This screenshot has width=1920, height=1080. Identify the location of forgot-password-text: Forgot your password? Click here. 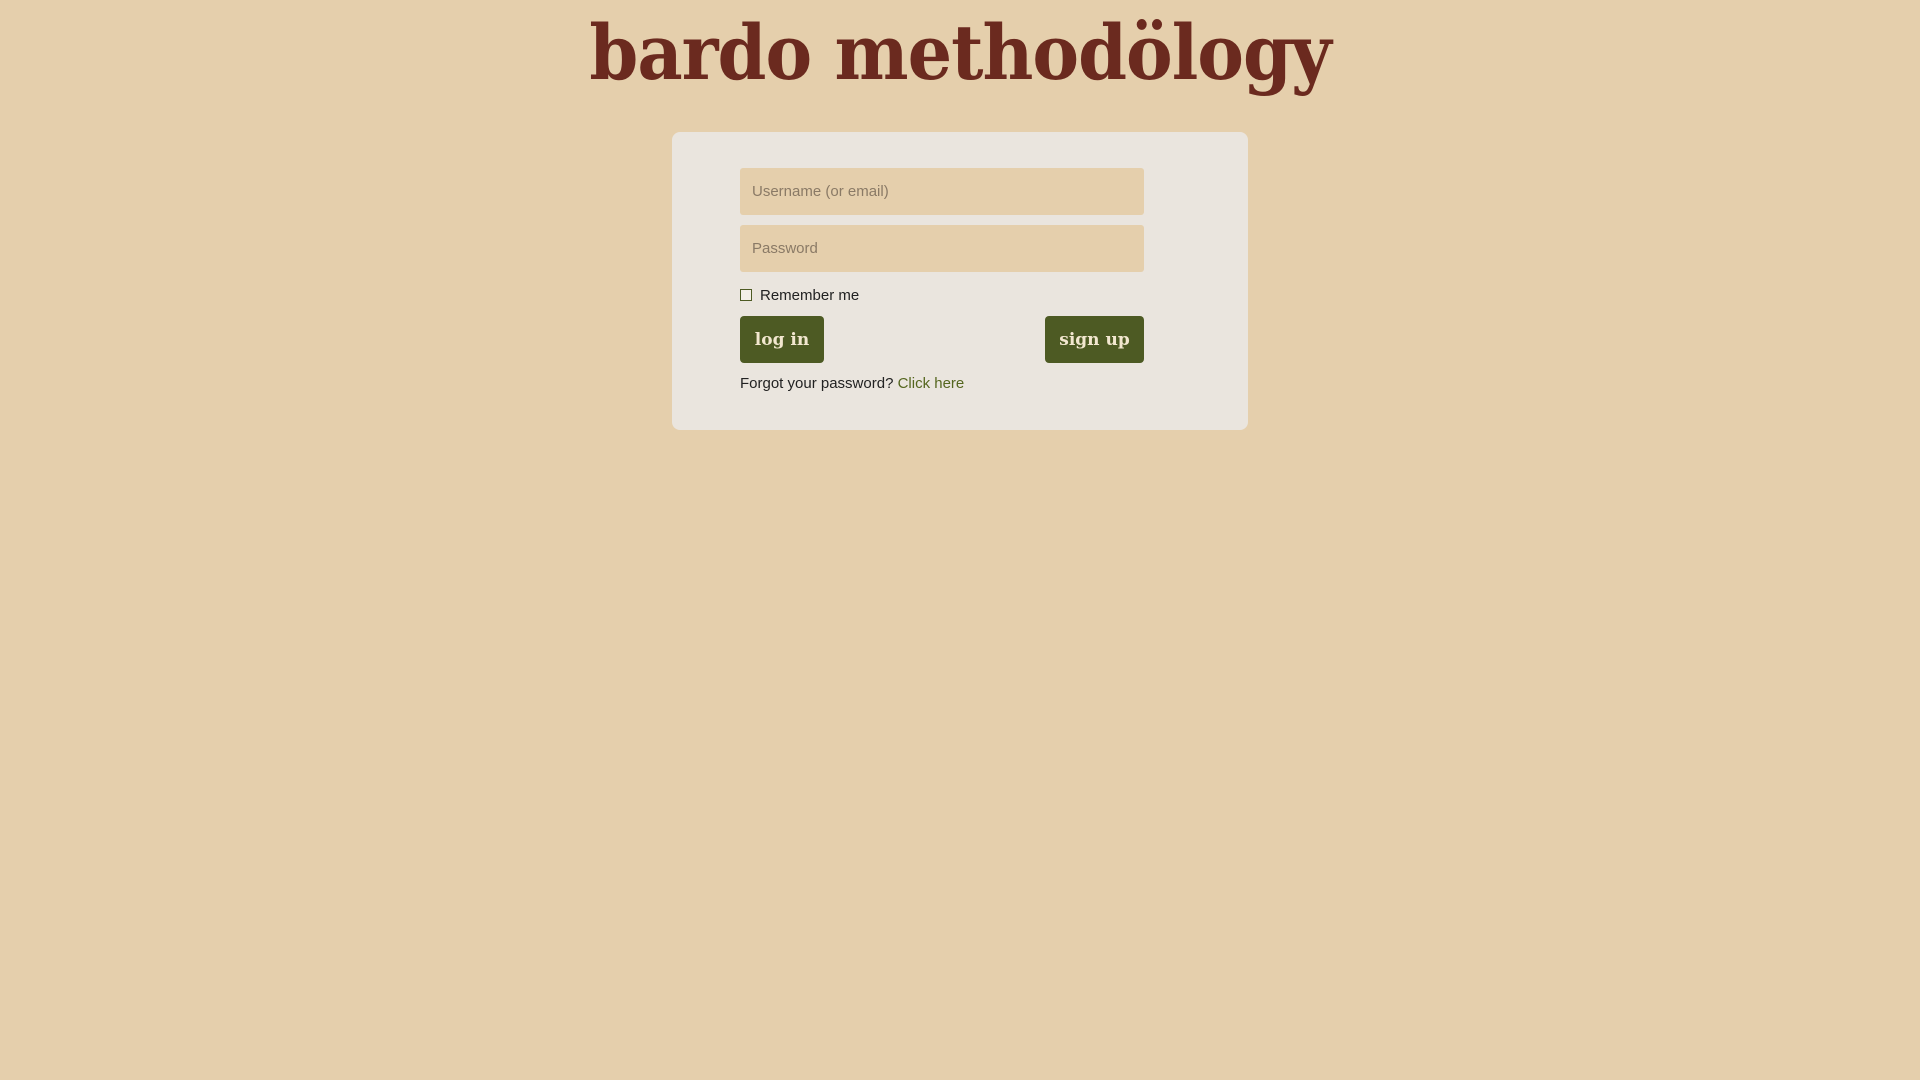
(852, 383).